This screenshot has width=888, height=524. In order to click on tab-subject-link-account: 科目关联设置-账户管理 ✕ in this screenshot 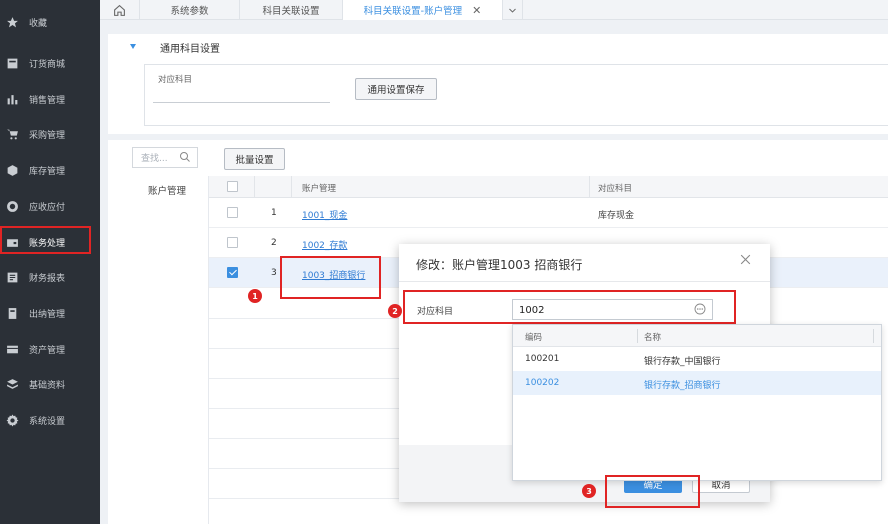, I will do `click(423, 10)`.